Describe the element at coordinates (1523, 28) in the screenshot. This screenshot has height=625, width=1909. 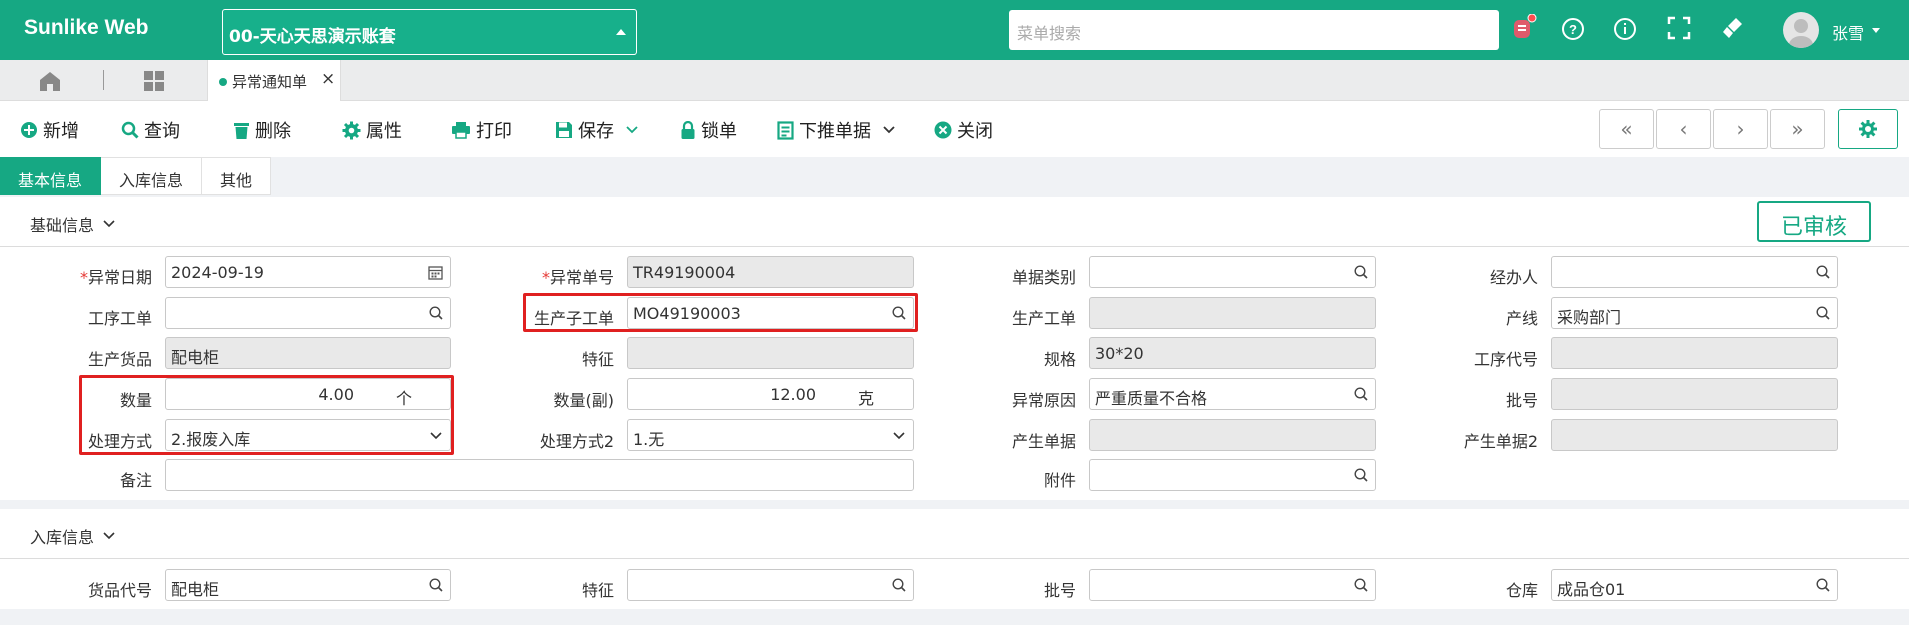
I see `notification-icon` at that location.